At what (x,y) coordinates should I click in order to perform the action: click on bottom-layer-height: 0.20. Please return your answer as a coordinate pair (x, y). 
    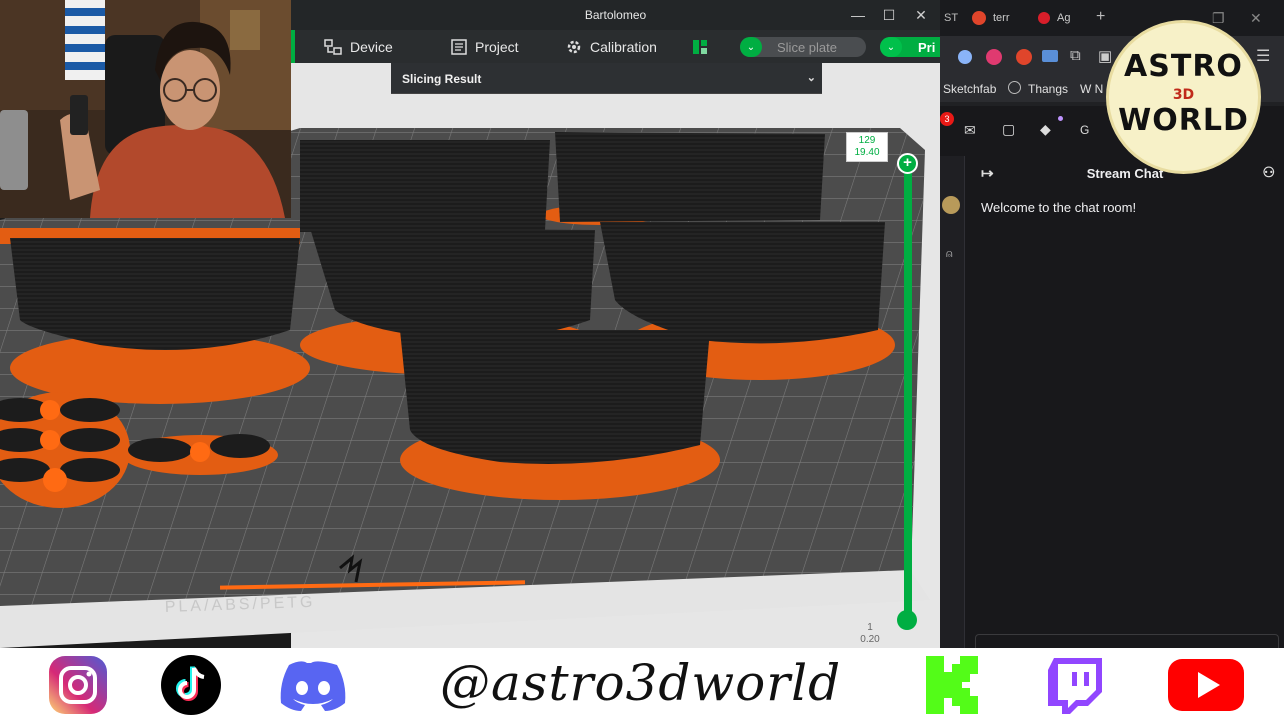
    Looking at the image, I should click on (870, 639).